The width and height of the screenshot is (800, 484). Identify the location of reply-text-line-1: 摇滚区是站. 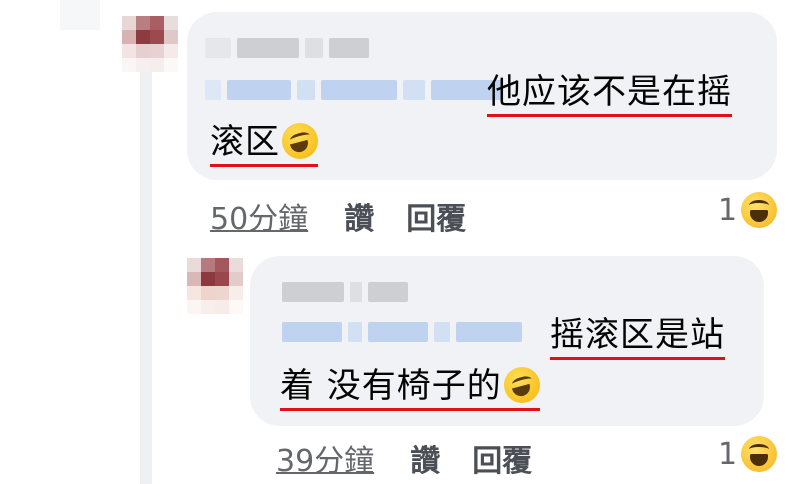
(637, 337).